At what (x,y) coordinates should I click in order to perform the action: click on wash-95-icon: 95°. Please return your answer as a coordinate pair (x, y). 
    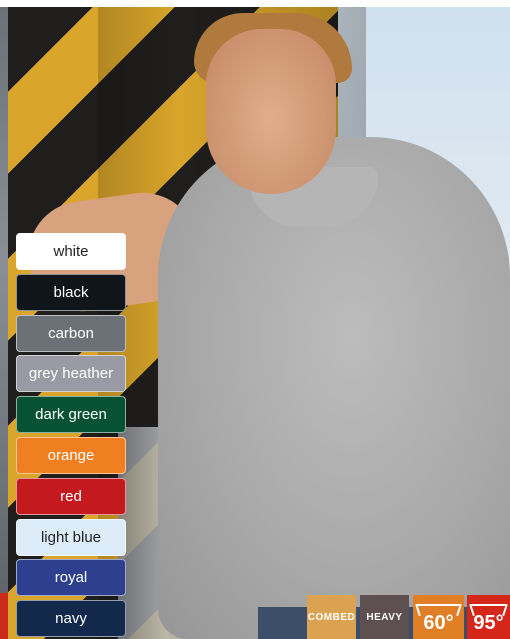
    Looking at the image, I should click on (488, 617).